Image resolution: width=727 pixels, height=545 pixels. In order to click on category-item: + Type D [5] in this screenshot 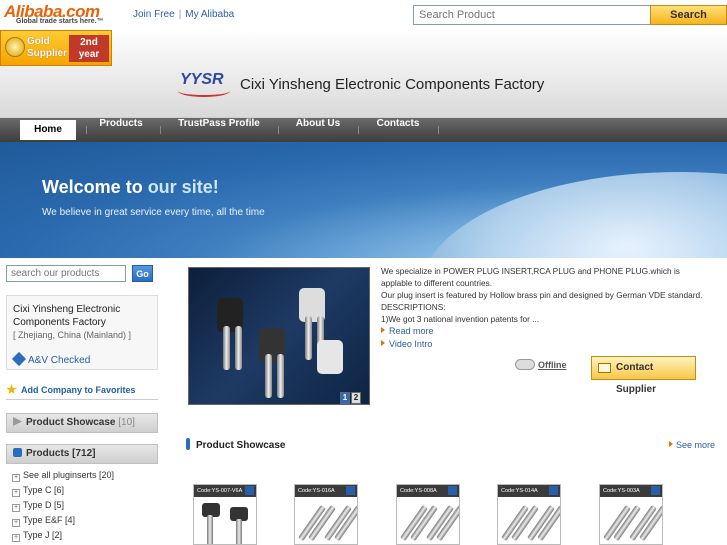, I will do `click(87, 507)`.